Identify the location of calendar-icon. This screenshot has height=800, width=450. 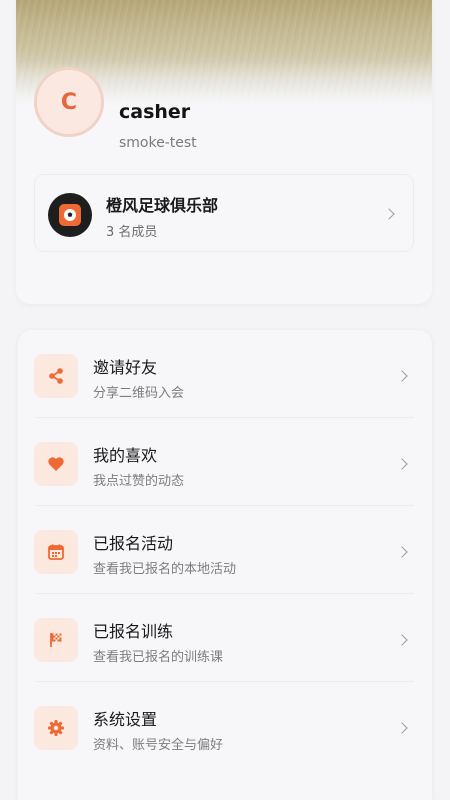
(56, 552).